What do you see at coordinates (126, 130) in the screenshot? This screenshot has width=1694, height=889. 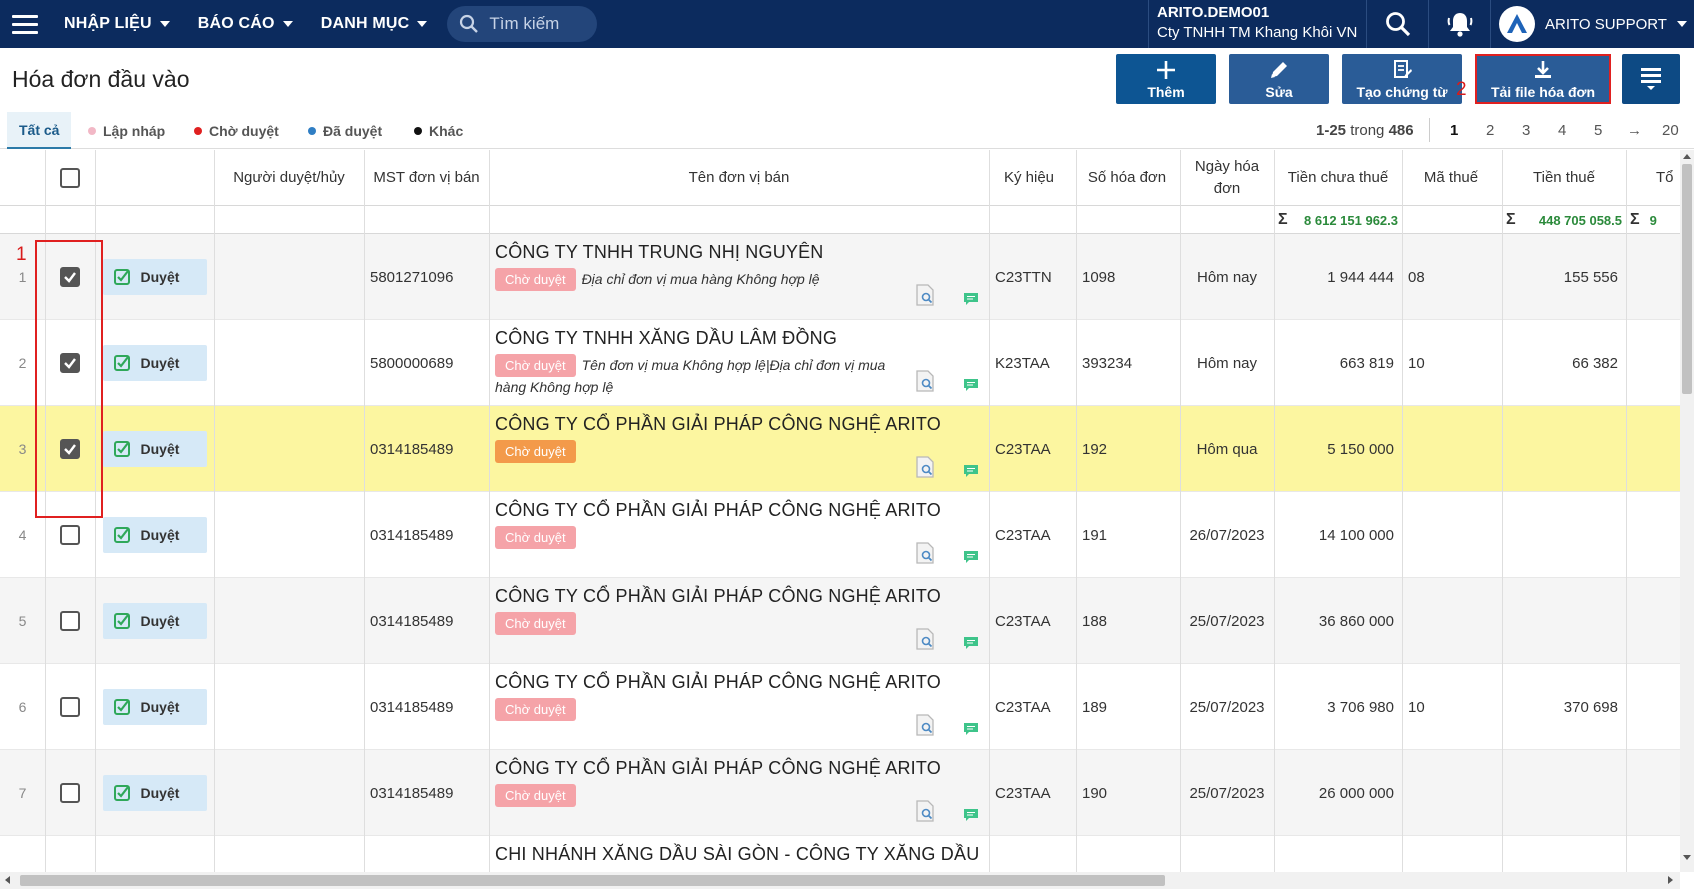 I see `tab-draft: Lập nháp` at bounding box center [126, 130].